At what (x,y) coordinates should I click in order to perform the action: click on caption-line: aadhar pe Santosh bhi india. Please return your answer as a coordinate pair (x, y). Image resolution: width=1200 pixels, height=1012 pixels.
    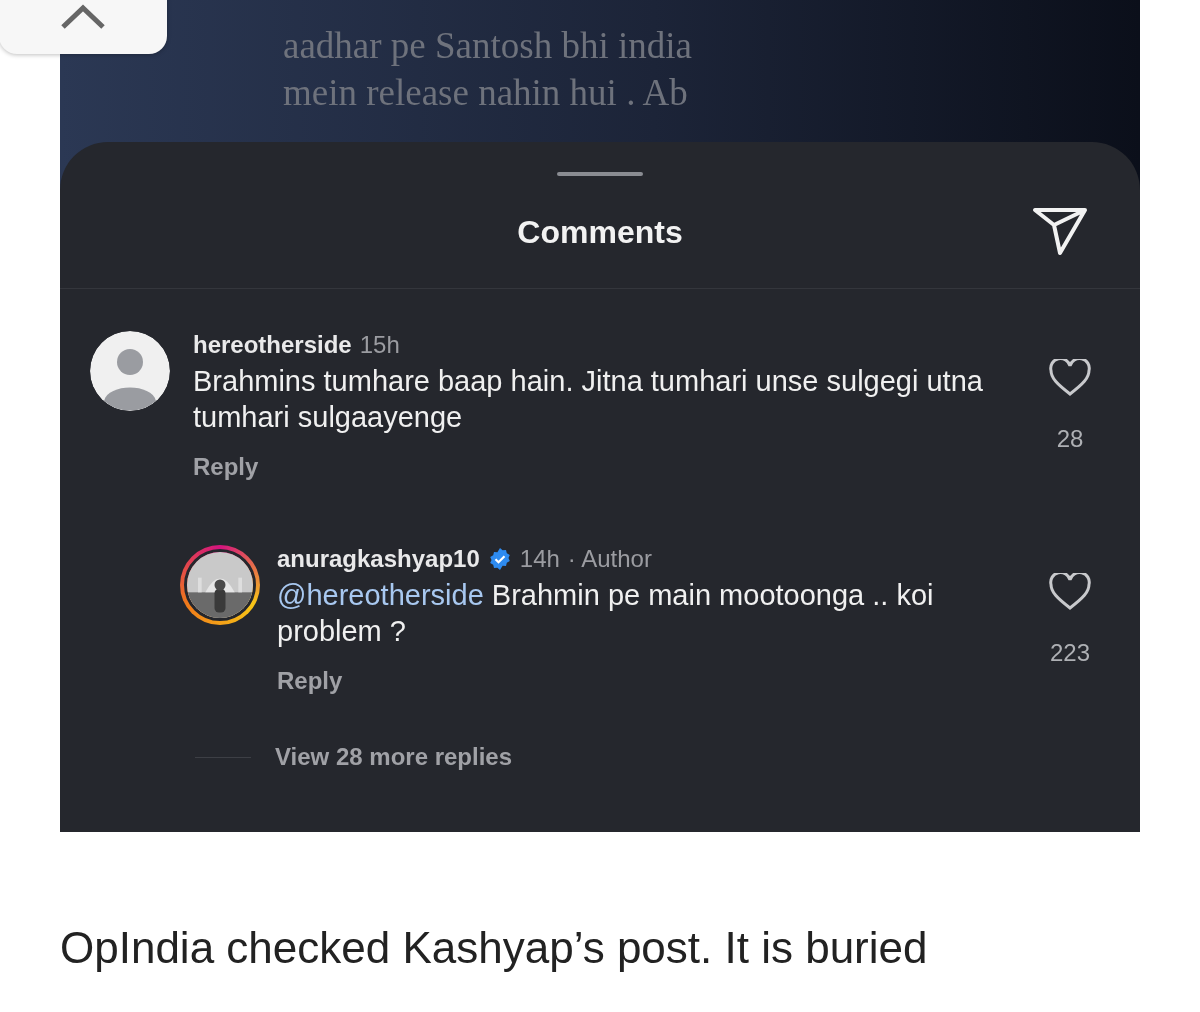
    Looking at the image, I should click on (487, 46).